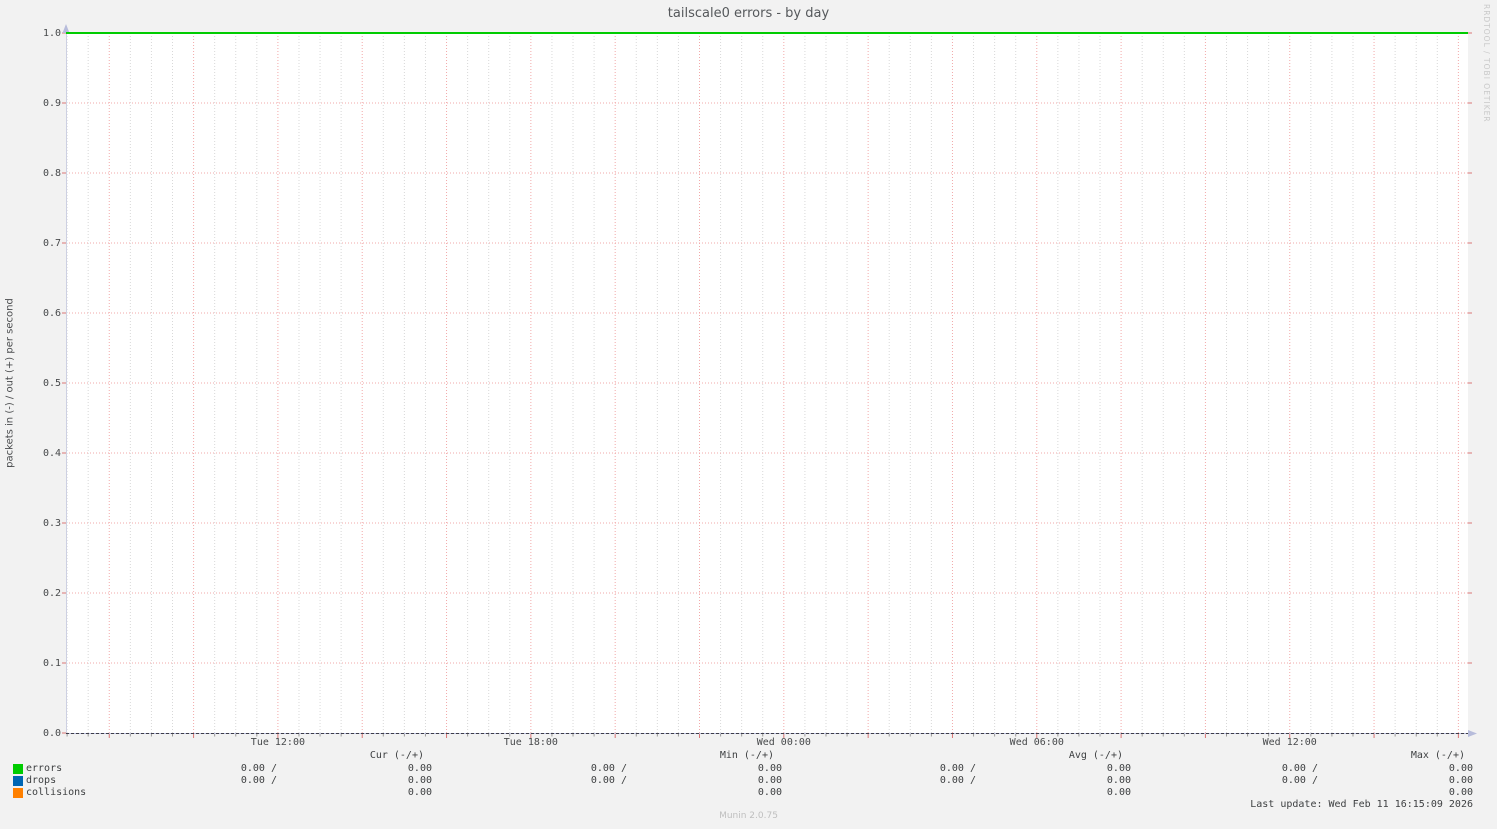 This screenshot has height=829, width=1497. Describe the element at coordinates (51, 453) in the screenshot. I see `y-tick-label: 0.4` at that location.